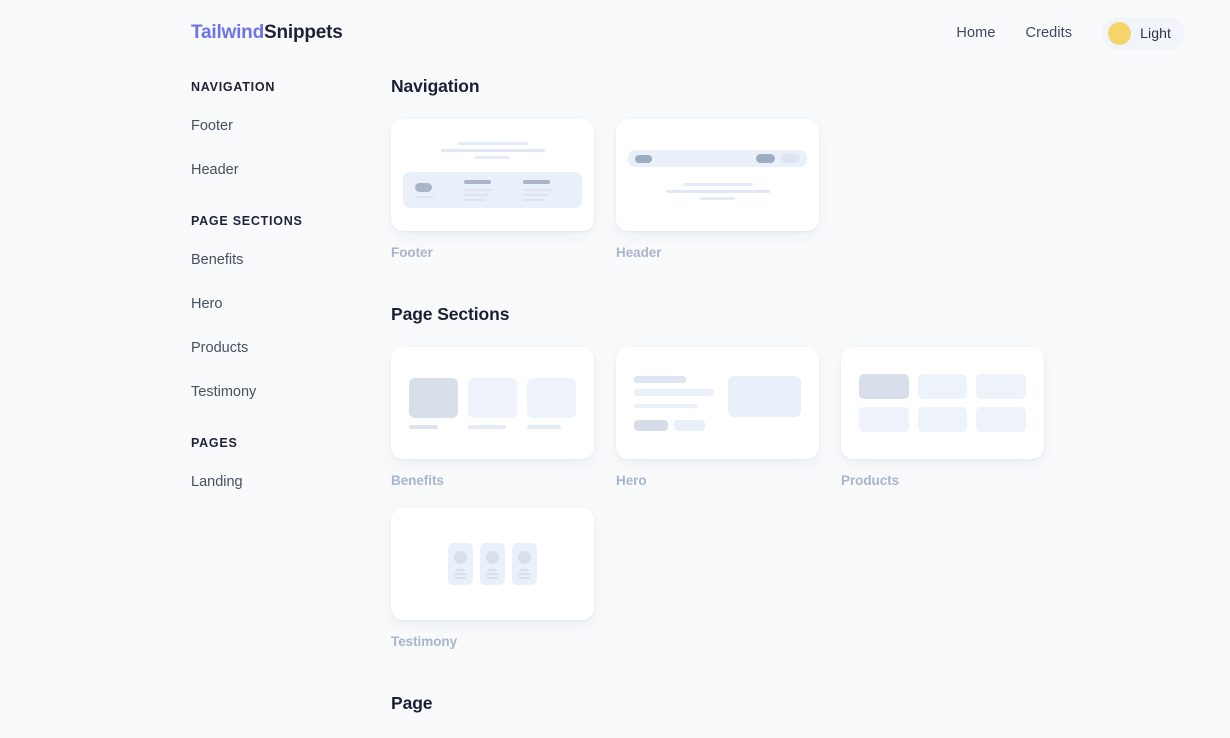 This screenshot has width=1230, height=738. What do you see at coordinates (492, 175) in the screenshot?
I see `preview-footer` at bounding box center [492, 175].